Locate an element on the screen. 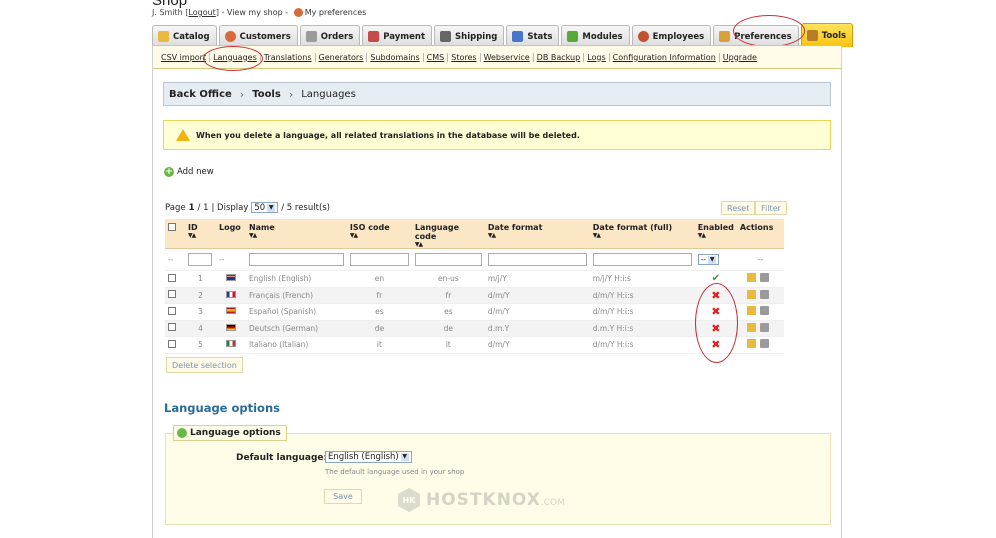 The width and height of the screenshot is (996, 538). header-date-format-full: Date format (full) ▼▲ is located at coordinates (642, 234).